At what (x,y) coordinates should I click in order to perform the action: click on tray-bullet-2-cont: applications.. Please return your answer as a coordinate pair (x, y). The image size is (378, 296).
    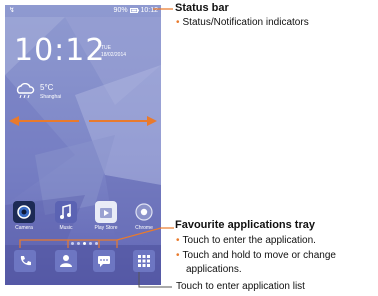
    Looking at the image, I should click on (214, 269).